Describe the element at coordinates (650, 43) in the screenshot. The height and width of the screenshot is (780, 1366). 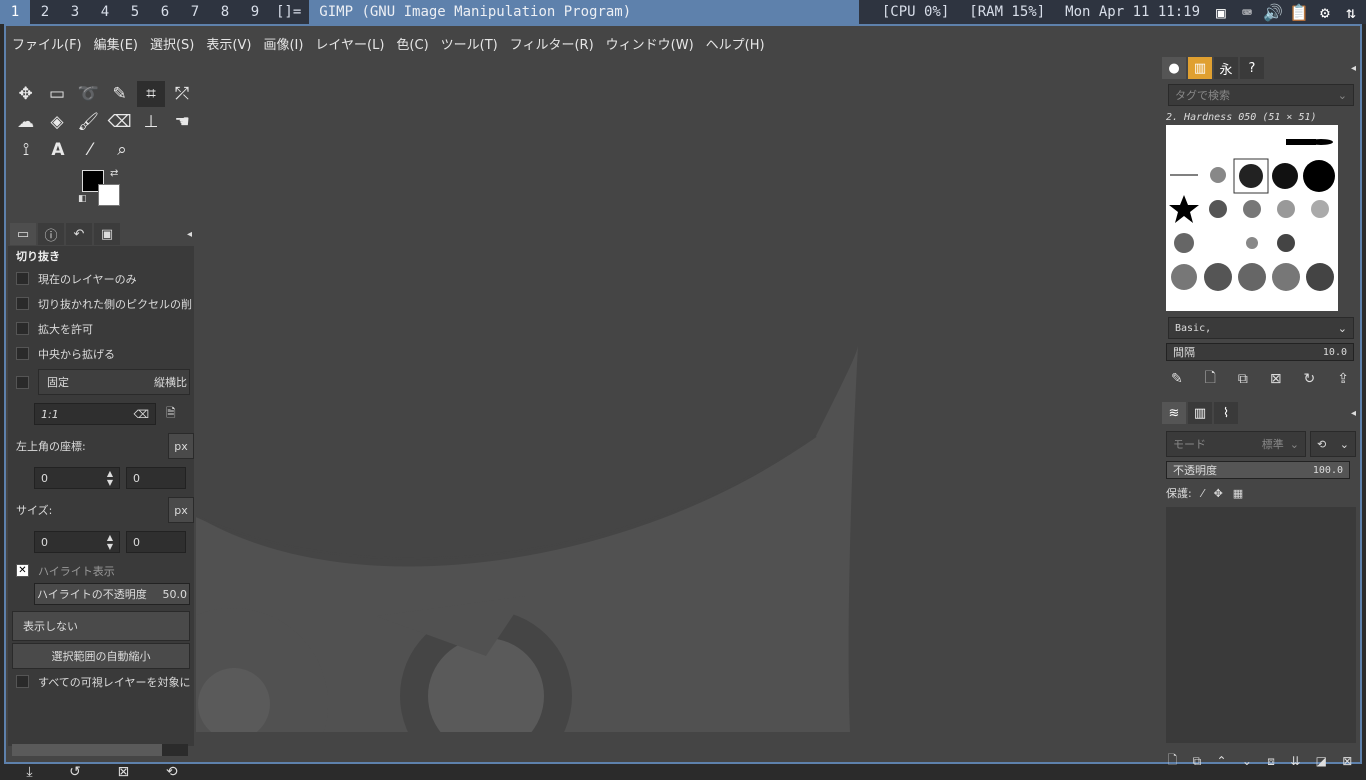
I see `menu-windows: ウィンドウ(W)` at that location.